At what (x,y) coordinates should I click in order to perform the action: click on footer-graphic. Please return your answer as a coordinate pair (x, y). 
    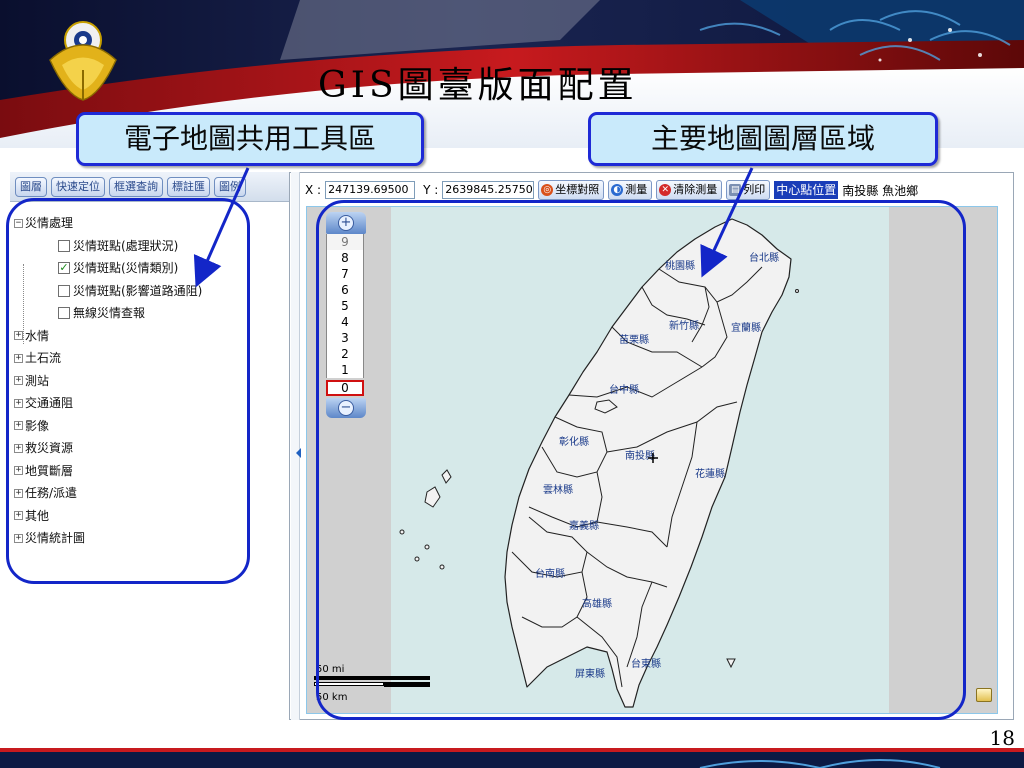
    Looking at the image, I should click on (512, 758).